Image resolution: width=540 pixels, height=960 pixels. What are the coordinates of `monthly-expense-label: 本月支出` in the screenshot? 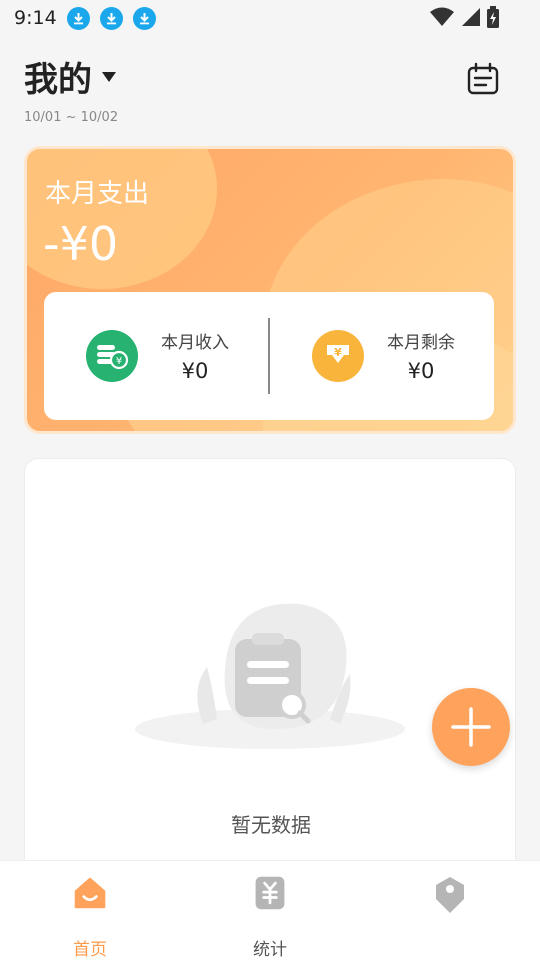 It's located at (97, 194).